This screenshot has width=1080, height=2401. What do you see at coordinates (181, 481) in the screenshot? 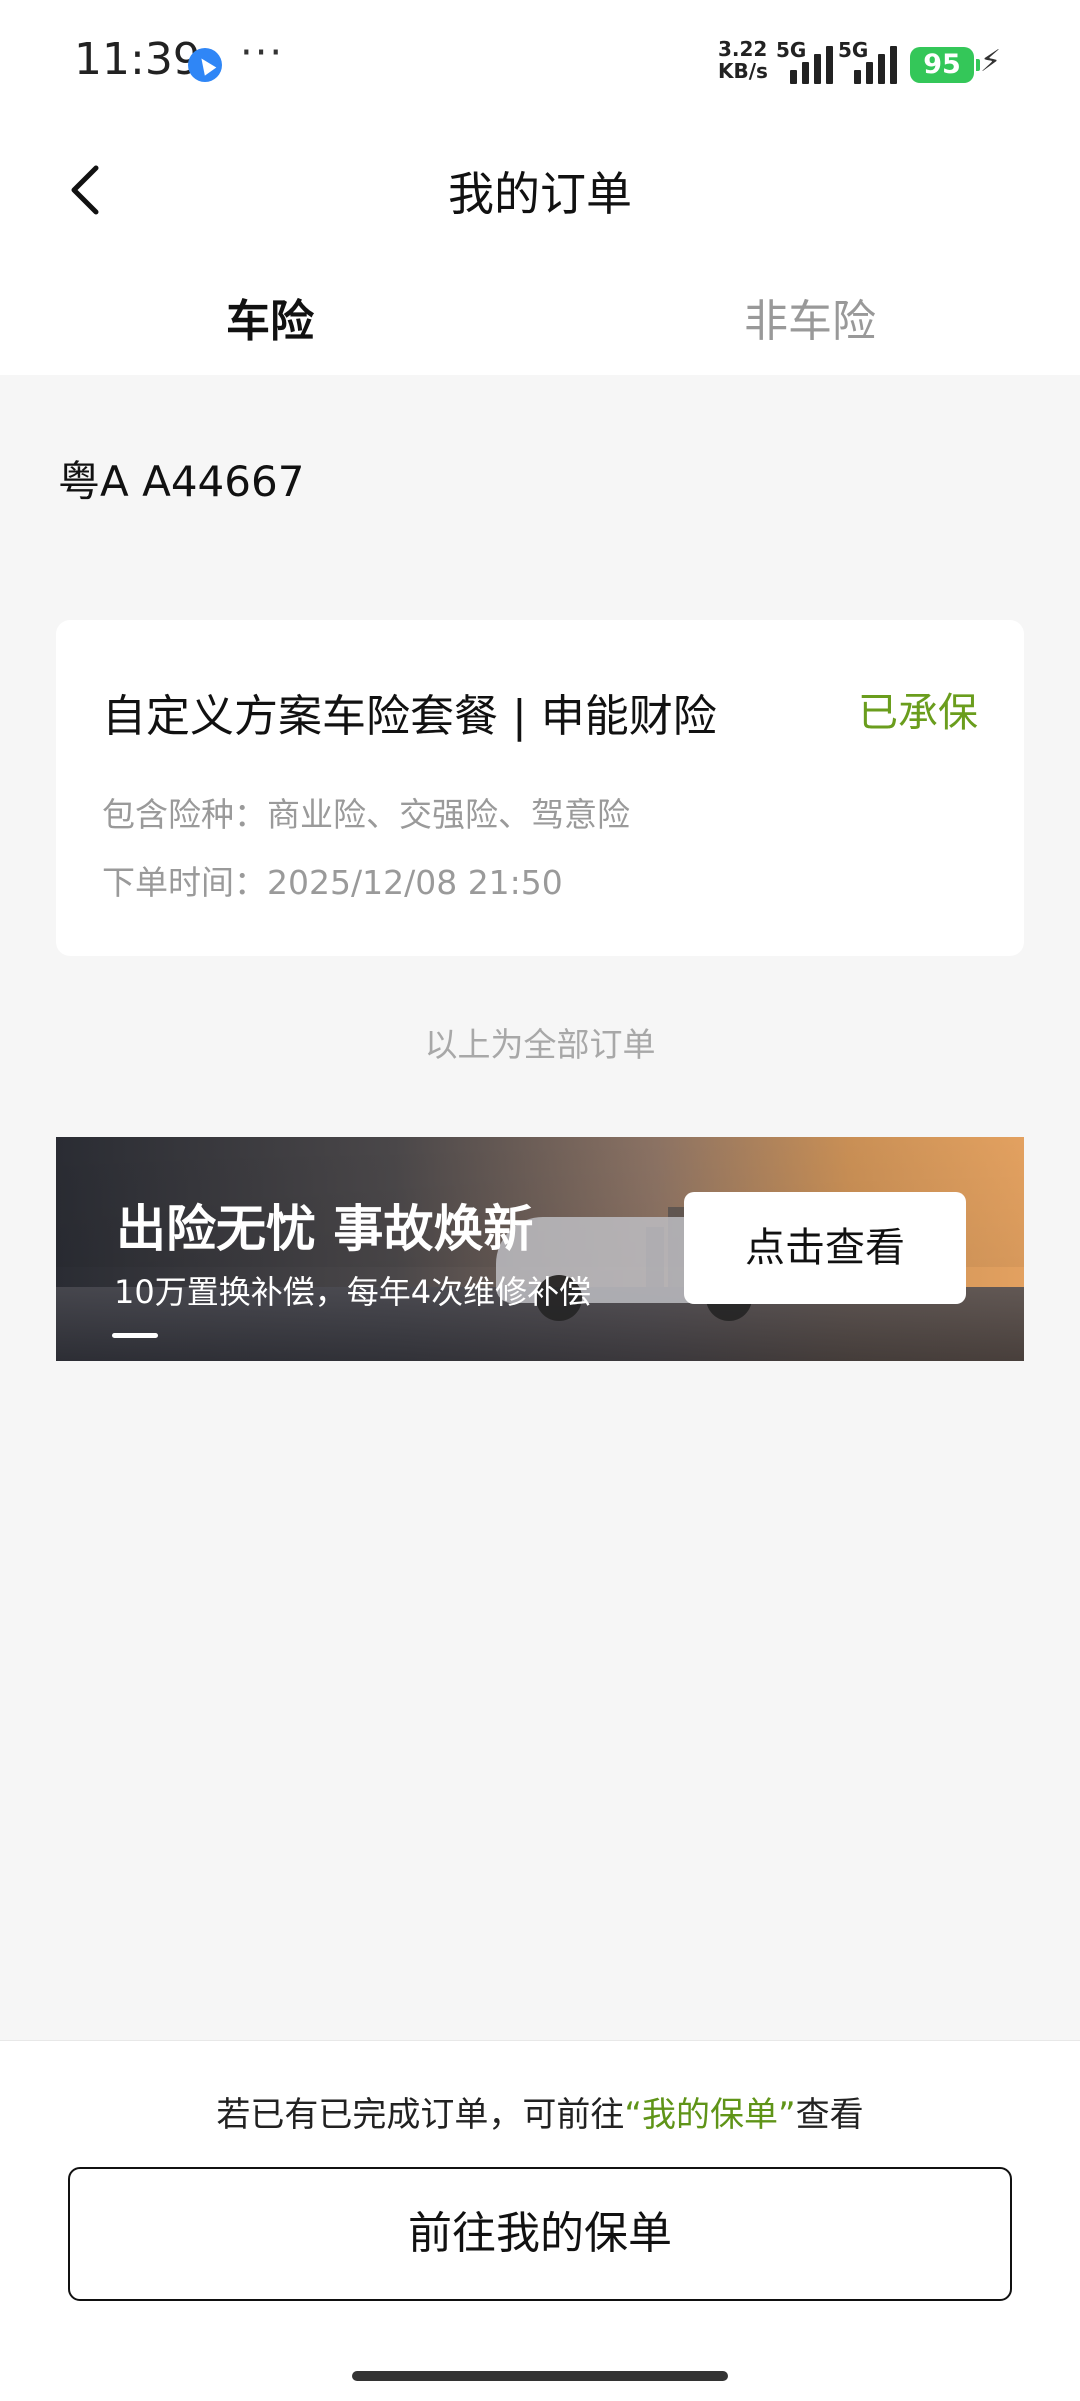
I see `license-plate: 粤A A44667` at bounding box center [181, 481].